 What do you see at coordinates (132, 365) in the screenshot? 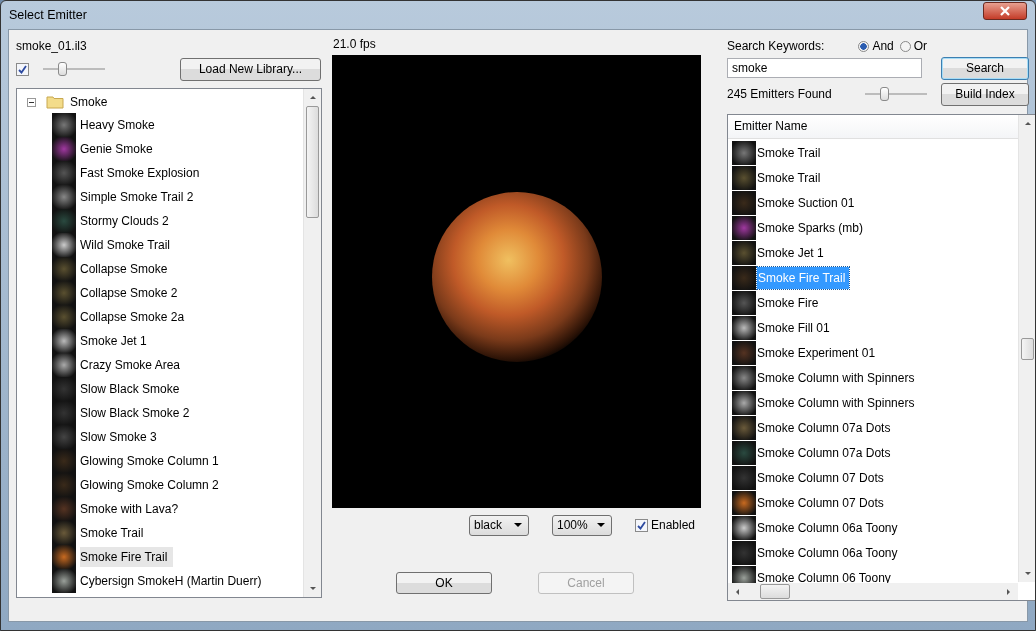
I see `tree-item: Crazy Smoke Area` at bounding box center [132, 365].